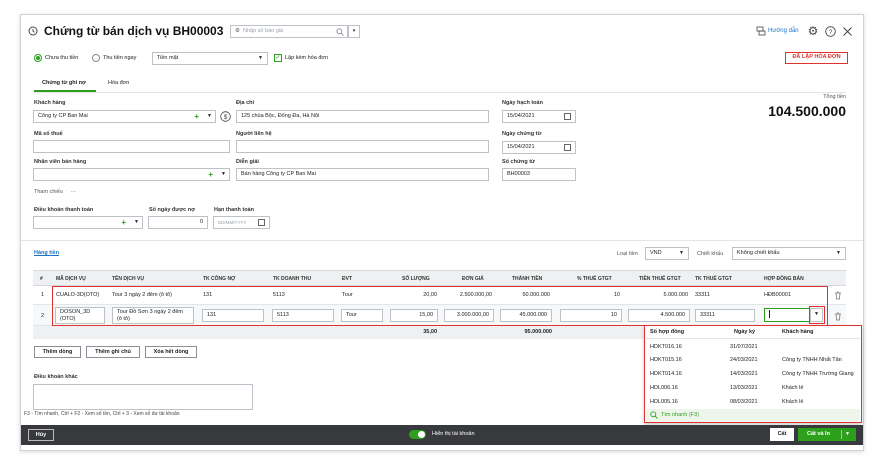 This screenshot has height=466, width=884. What do you see at coordinates (134, 31) in the screenshot?
I see `page-title: Chứng từ bán dịch vụ BH00003` at bounding box center [134, 31].